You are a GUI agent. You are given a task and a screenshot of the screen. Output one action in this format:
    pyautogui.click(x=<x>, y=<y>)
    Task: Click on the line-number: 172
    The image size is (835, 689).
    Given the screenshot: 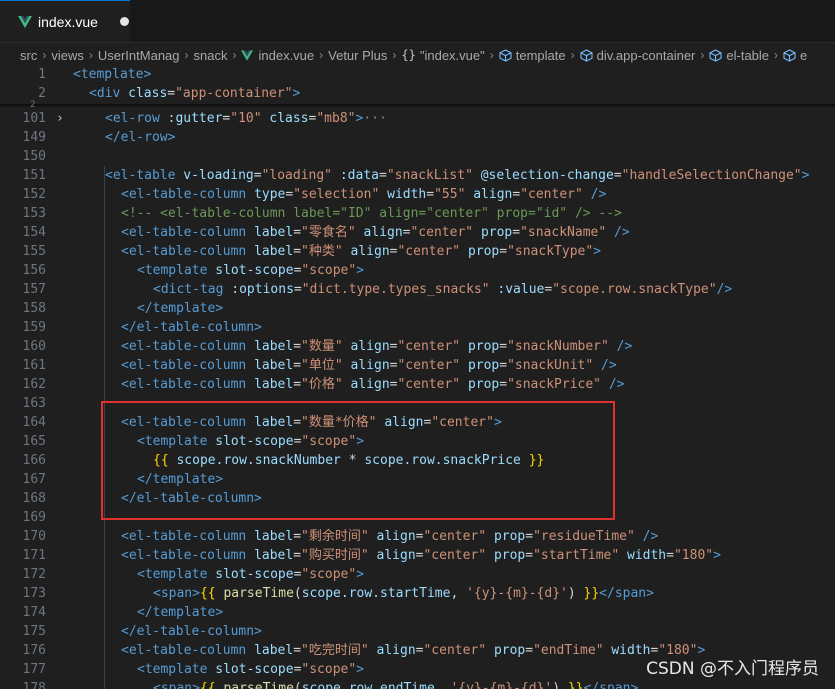 What is the action you would take?
    pyautogui.click(x=34, y=574)
    